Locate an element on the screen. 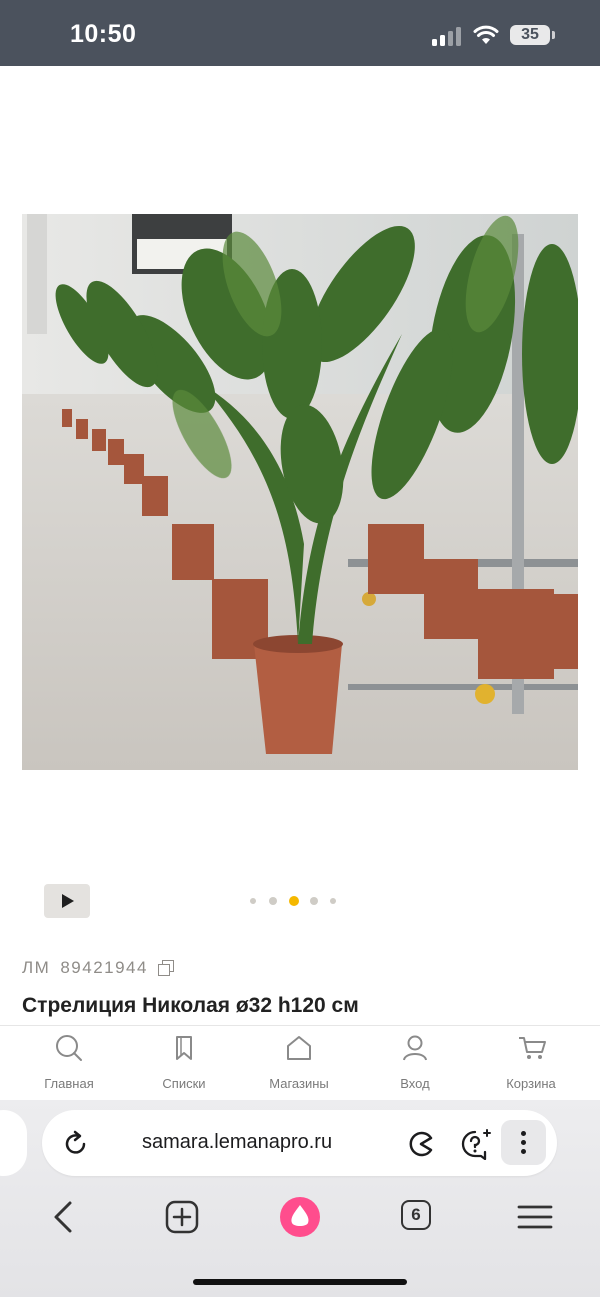  nav-label: Магазины is located at coordinates (299, 1083).